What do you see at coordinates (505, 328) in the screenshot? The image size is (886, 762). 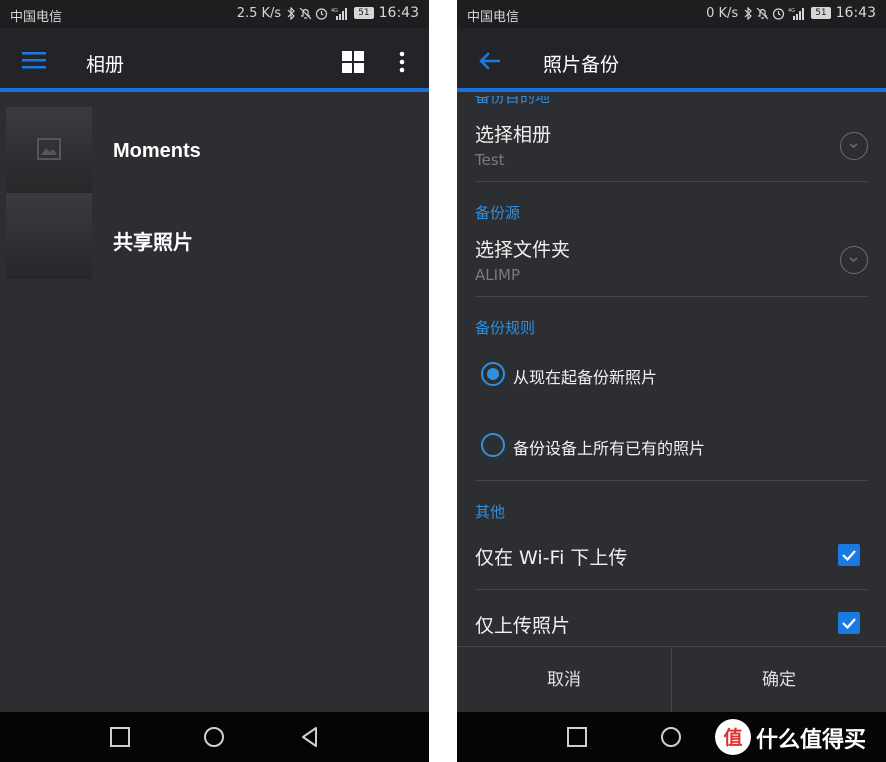 I see `section-header-rules: 备份规则` at bounding box center [505, 328].